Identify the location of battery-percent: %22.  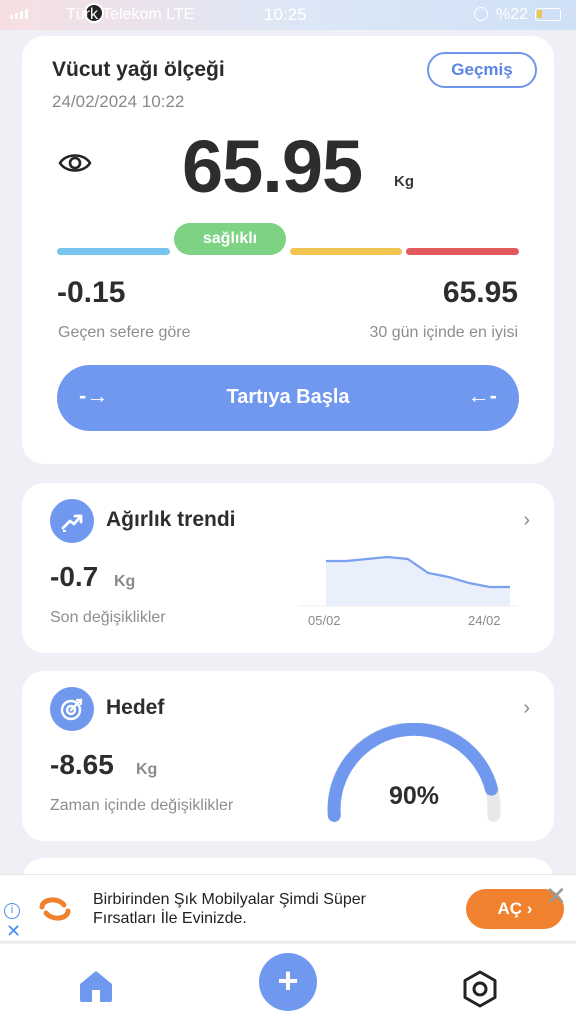
(512, 14).